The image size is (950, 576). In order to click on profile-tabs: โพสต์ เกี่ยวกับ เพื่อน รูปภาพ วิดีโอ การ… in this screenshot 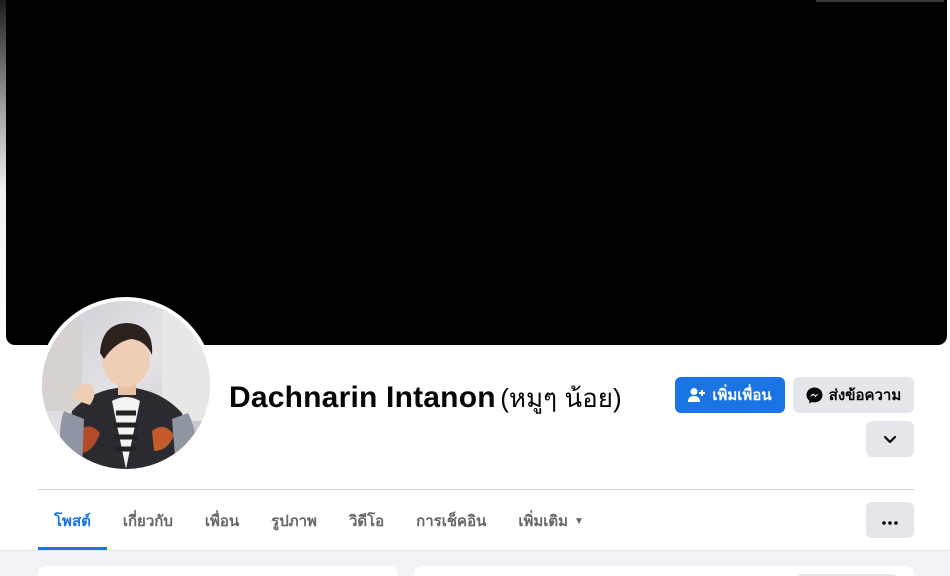, I will do `click(319, 521)`.